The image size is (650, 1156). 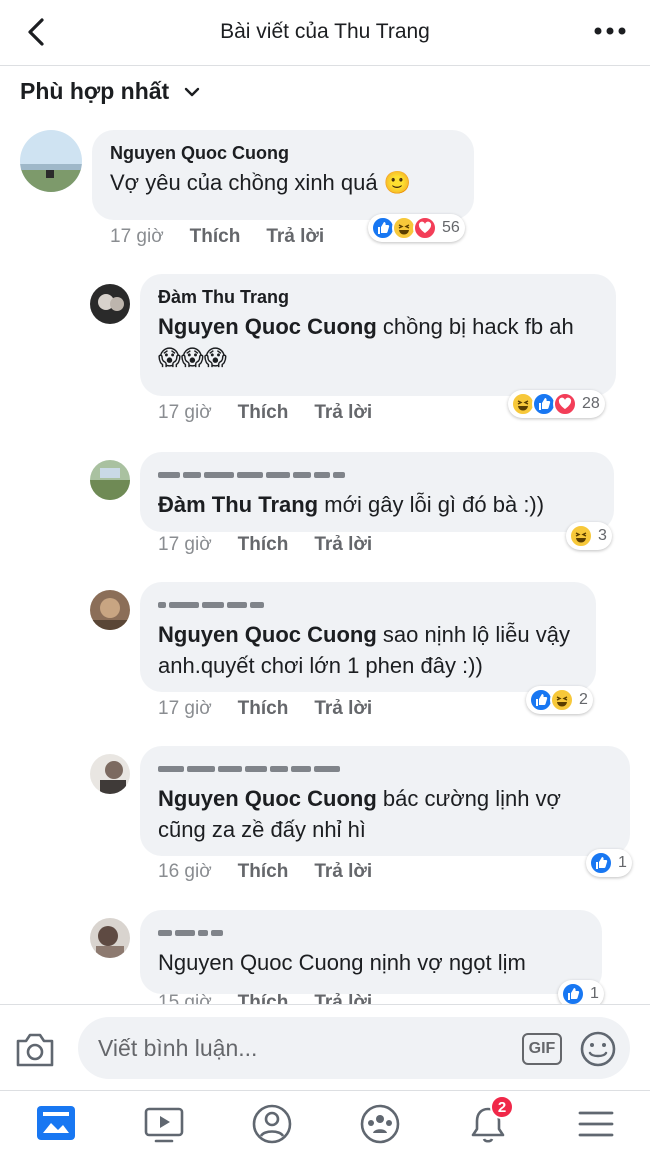 I want to click on reaction-summary: 1, so click(x=609, y=863).